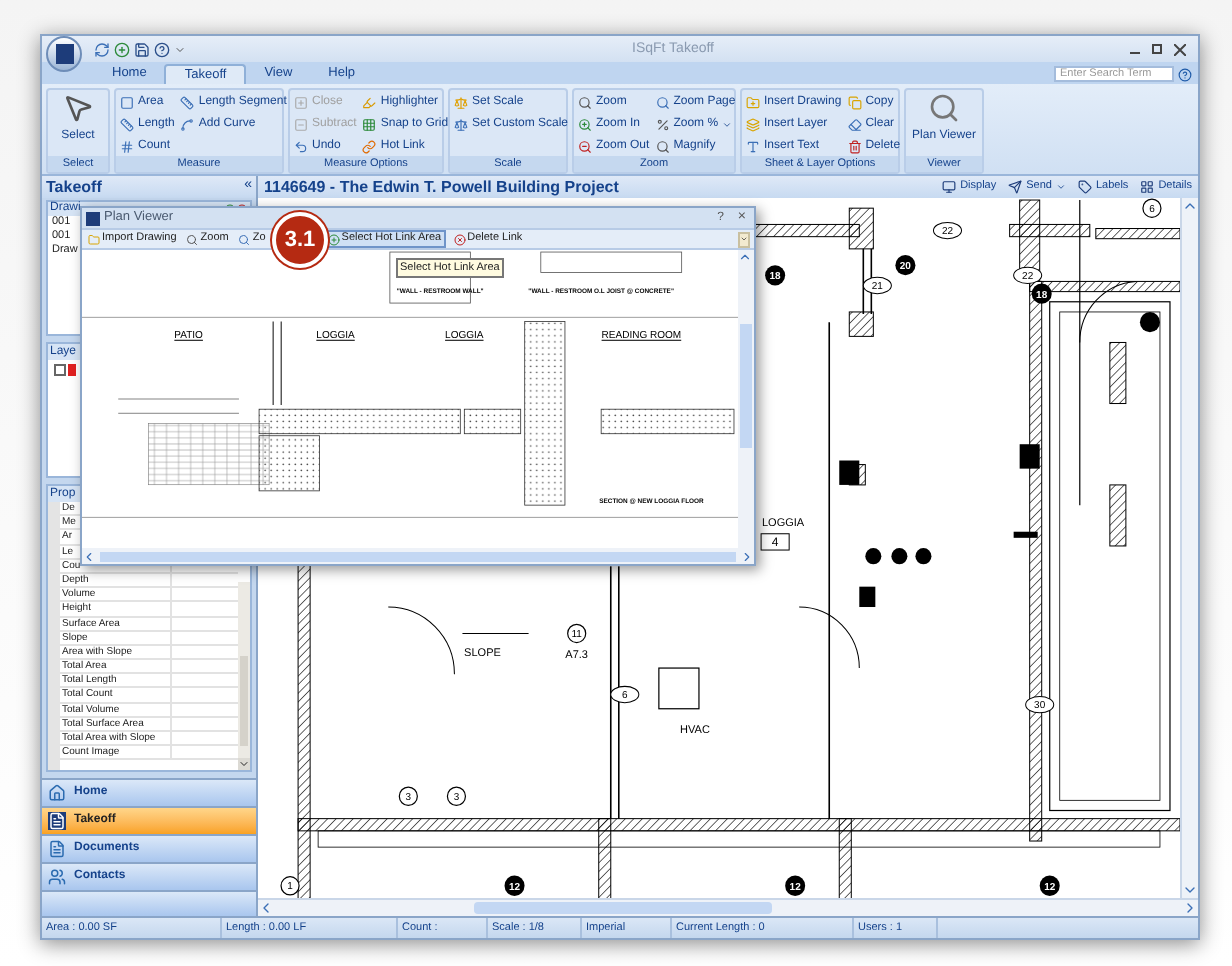 The width and height of the screenshot is (1232, 966). Describe the element at coordinates (1180, 49) in the screenshot. I see `close-icon` at that location.